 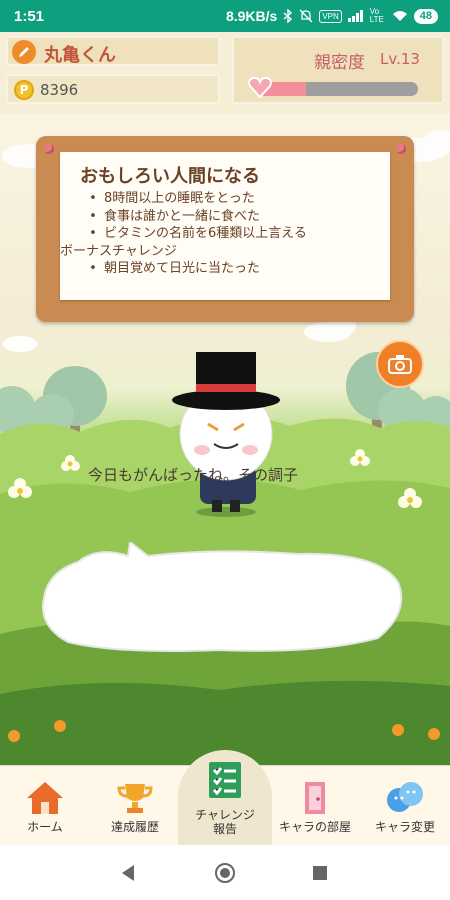 What do you see at coordinates (339, 63) in the screenshot?
I see `intimacy-label: 親密度` at bounding box center [339, 63].